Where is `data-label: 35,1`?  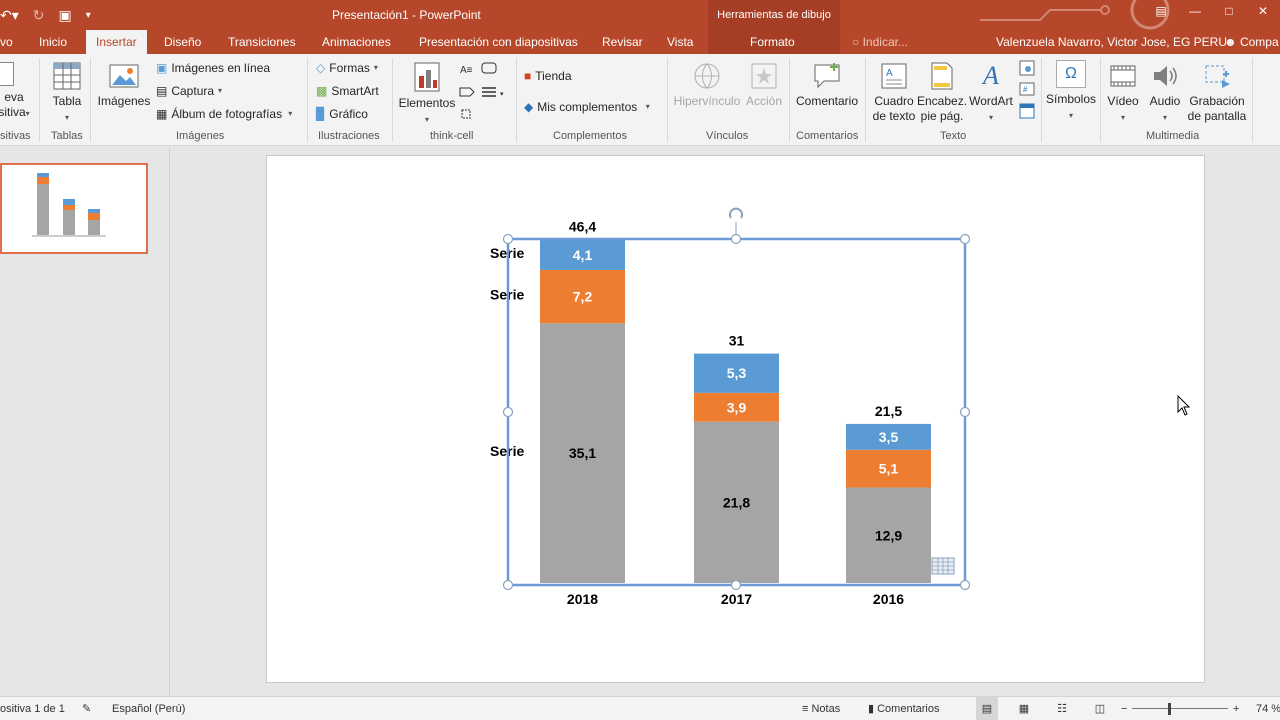 data-label: 35,1 is located at coordinates (582, 453).